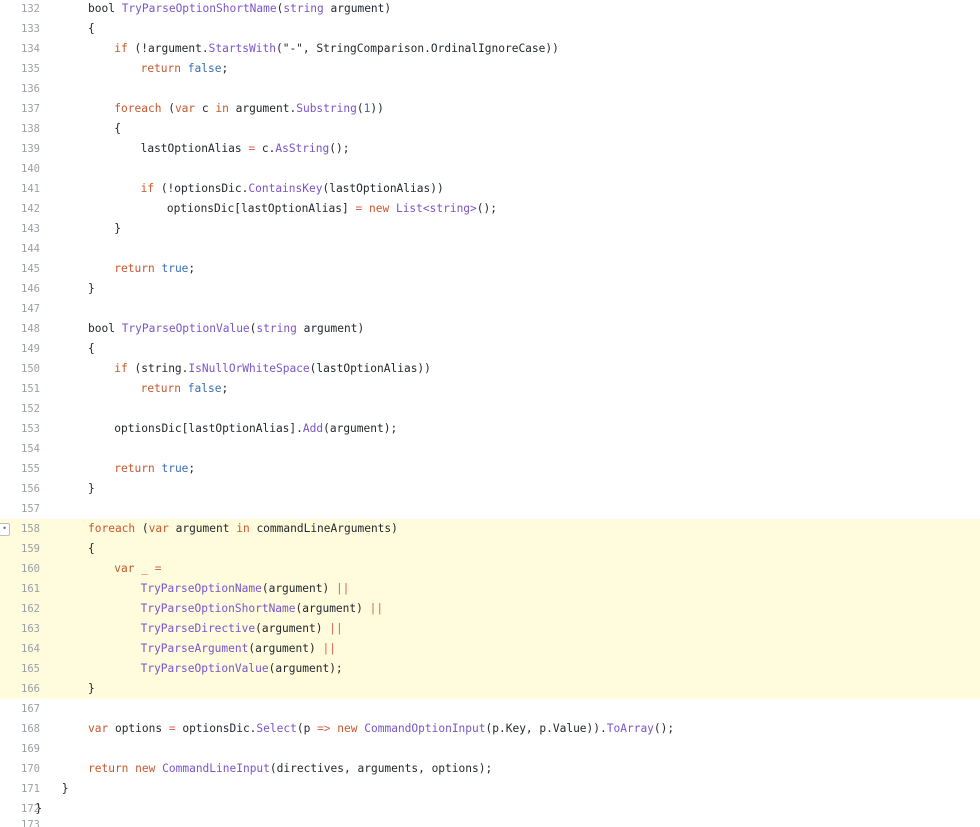  I want to click on code-line: 171}, so click(490, 789).